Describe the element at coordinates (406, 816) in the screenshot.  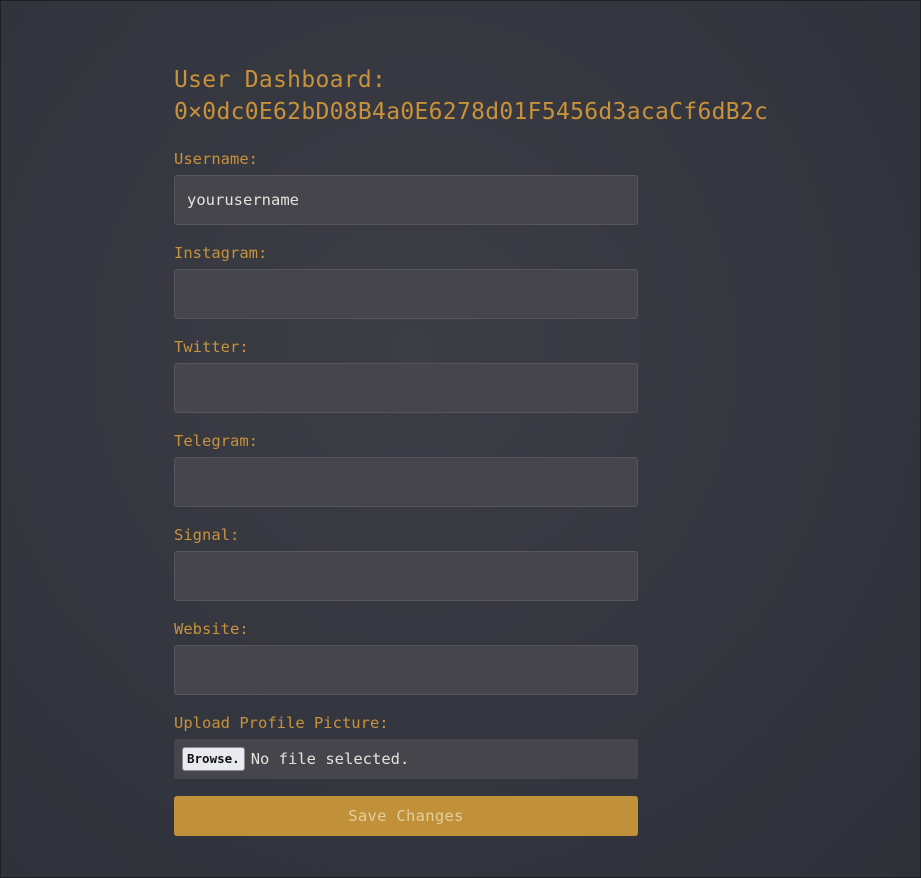
I see `save-changes-button: Save Changes` at that location.